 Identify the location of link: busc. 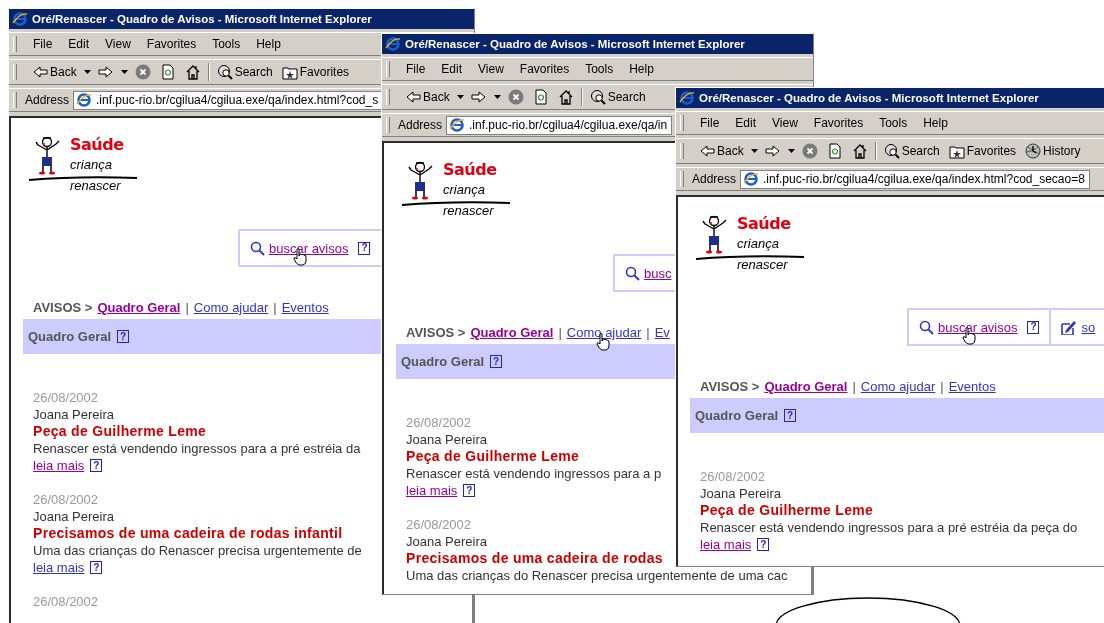
(658, 273).